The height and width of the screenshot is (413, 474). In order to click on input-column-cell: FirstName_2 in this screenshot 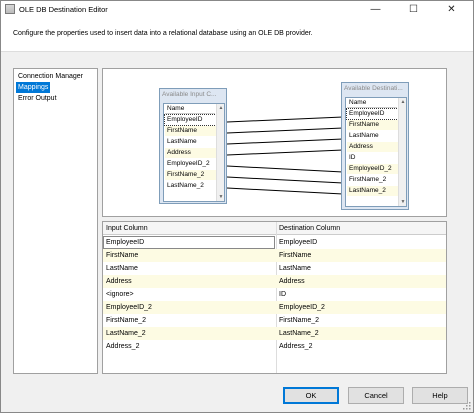, I will do `click(126, 320)`.